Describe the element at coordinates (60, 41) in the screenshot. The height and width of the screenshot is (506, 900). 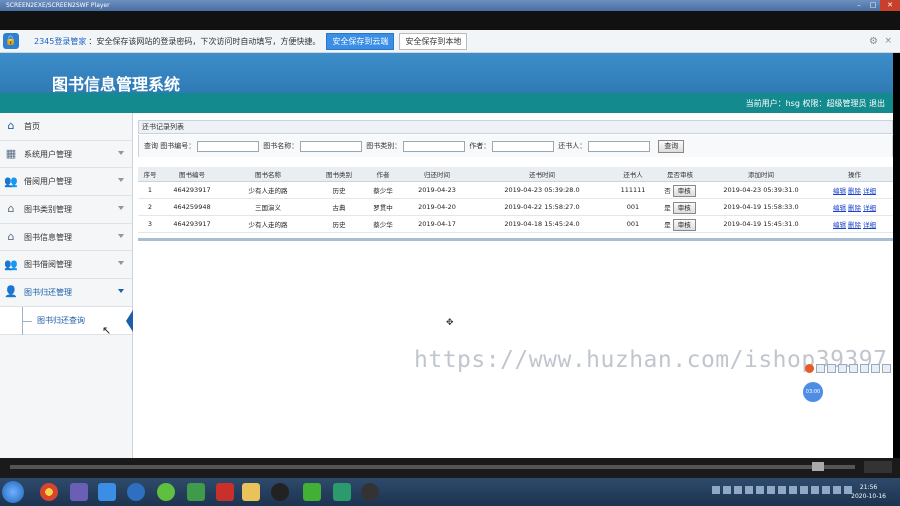
I see `password-manager-brand: 2345登录管家` at that location.